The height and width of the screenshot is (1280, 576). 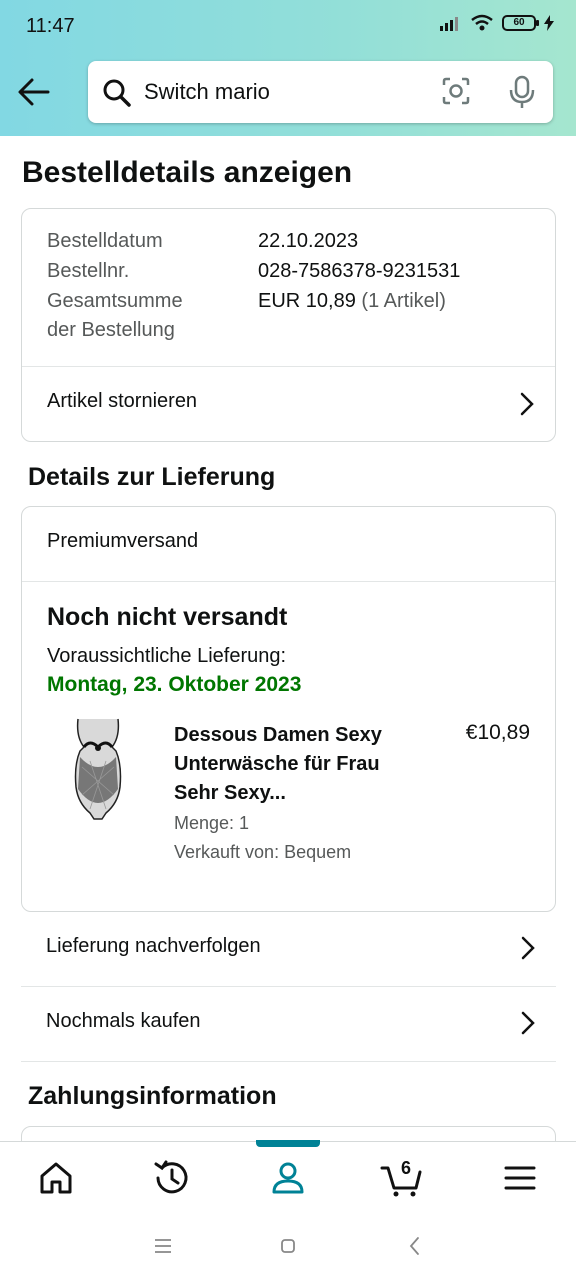 I want to click on battery-icon: 60, so click(x=520, y=23).